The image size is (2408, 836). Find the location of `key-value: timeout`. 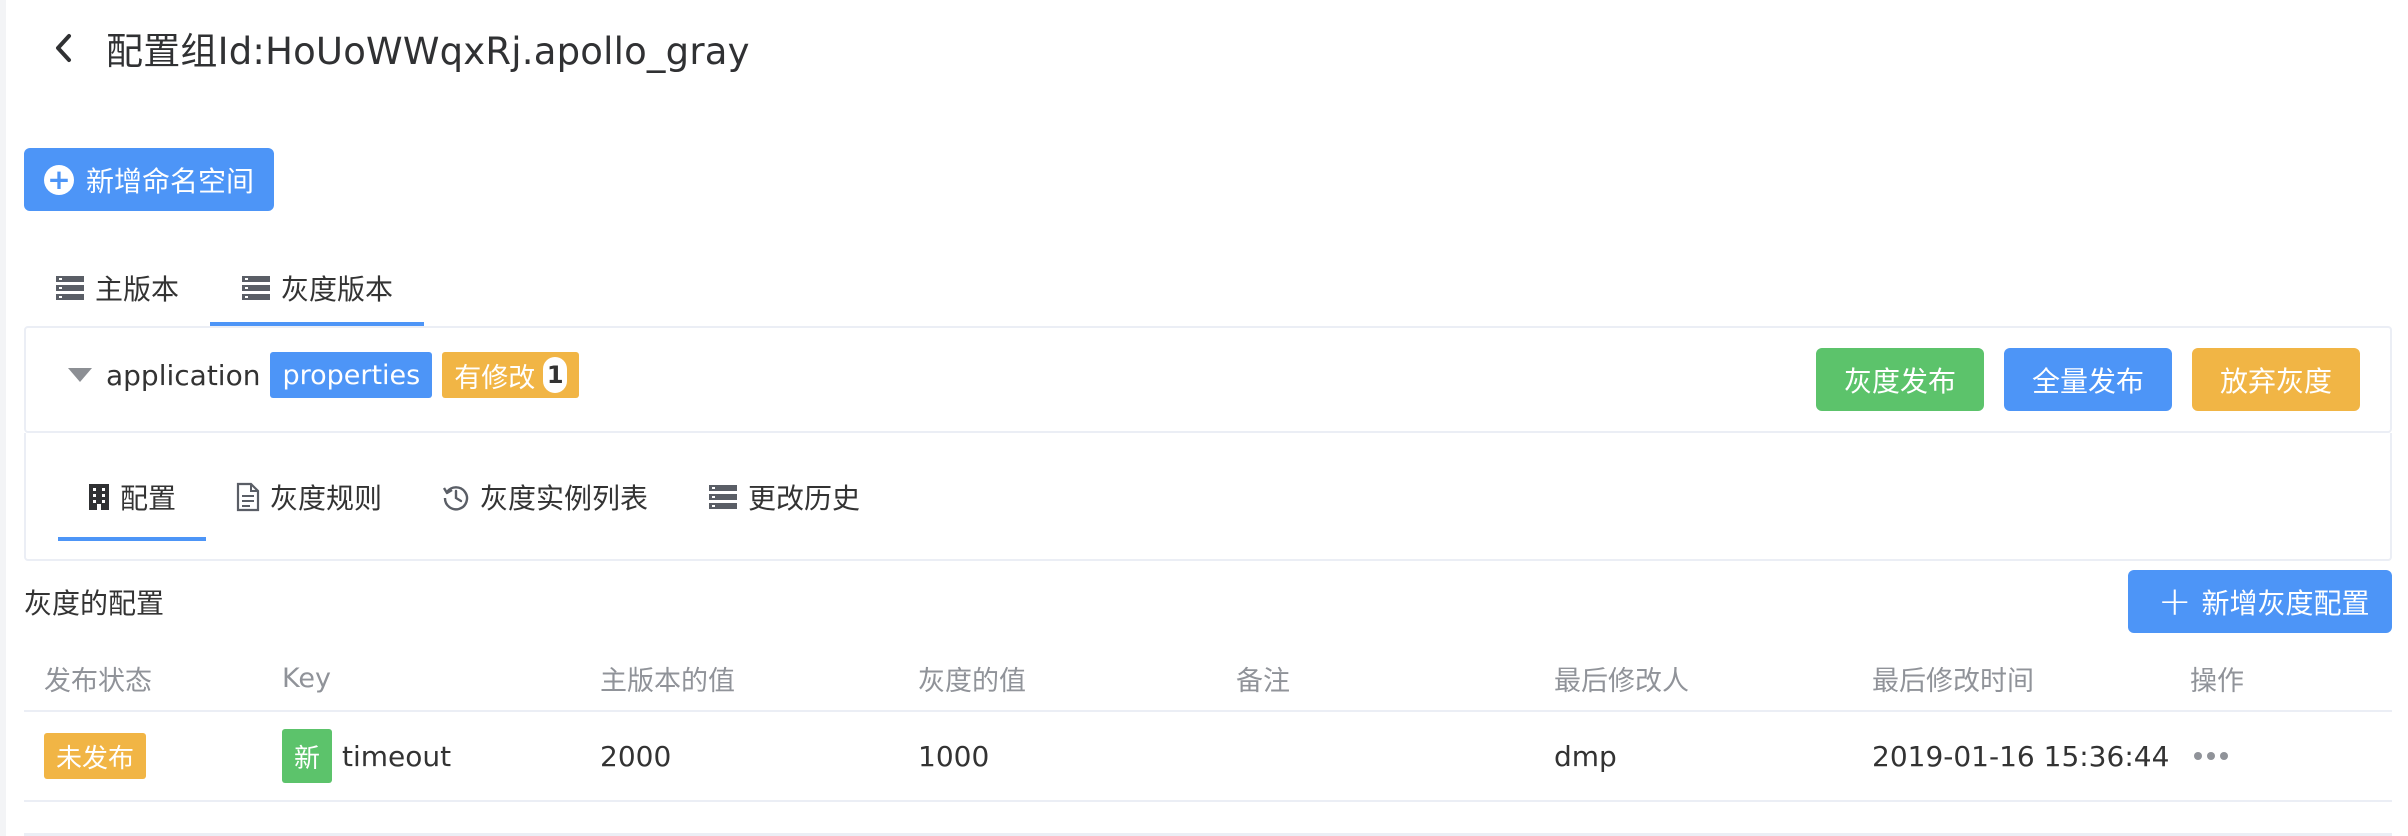

key-value: timeout is located at coordinates (397, 756).